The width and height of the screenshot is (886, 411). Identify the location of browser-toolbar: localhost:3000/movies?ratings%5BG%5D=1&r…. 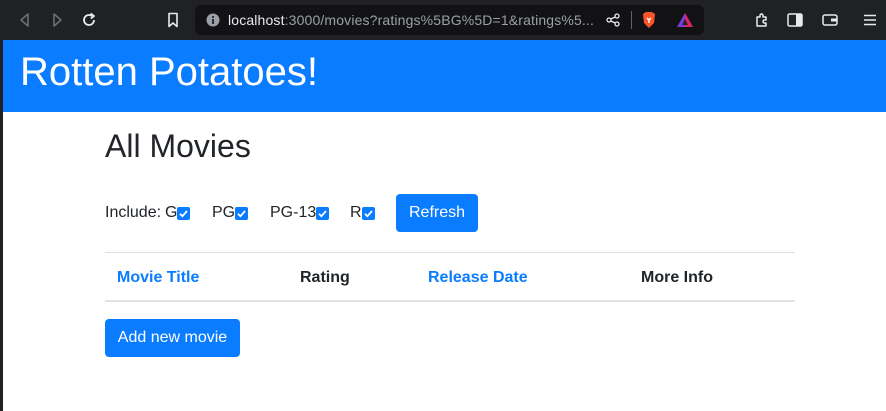
(443, 20).